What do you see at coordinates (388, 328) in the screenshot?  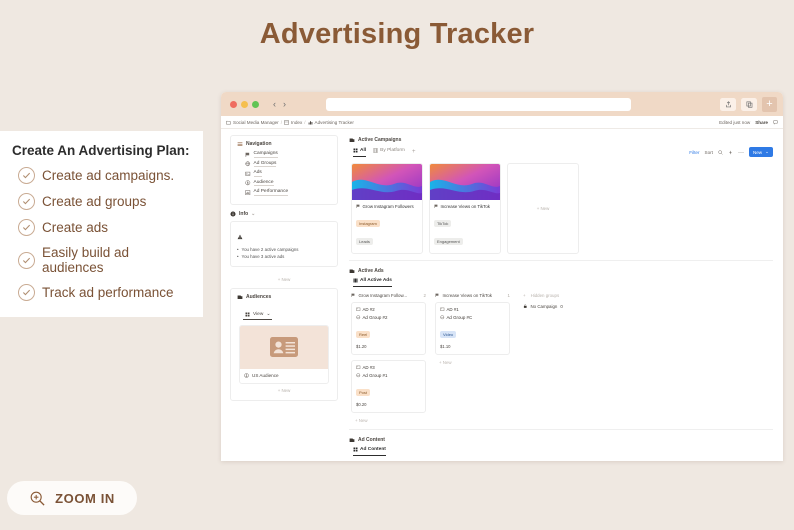 I see `ad-card: AD #2 Ad Group #2 Reel $1.20` at bounding box center [388, 328].